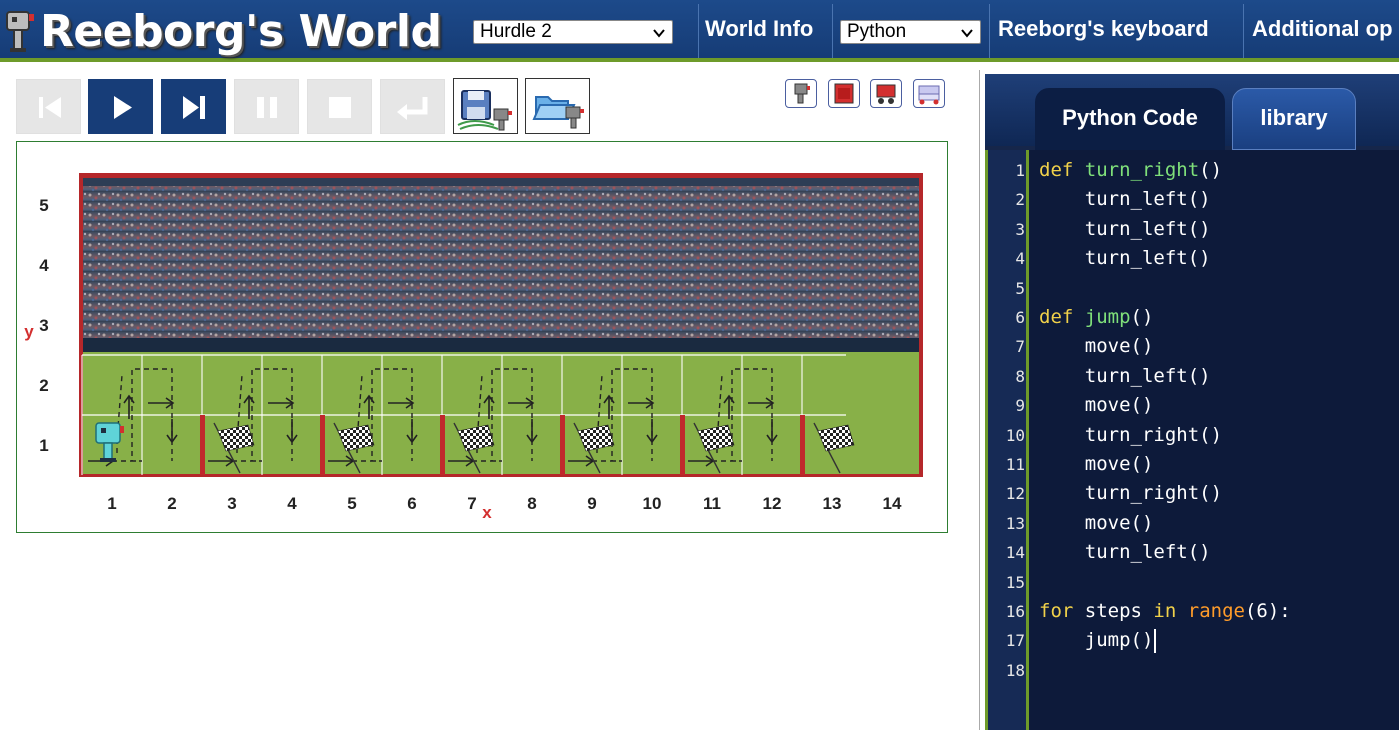  Describe the element at coordinates (1020, 317) in the screenshot. I see `line-number: 6` at that location.